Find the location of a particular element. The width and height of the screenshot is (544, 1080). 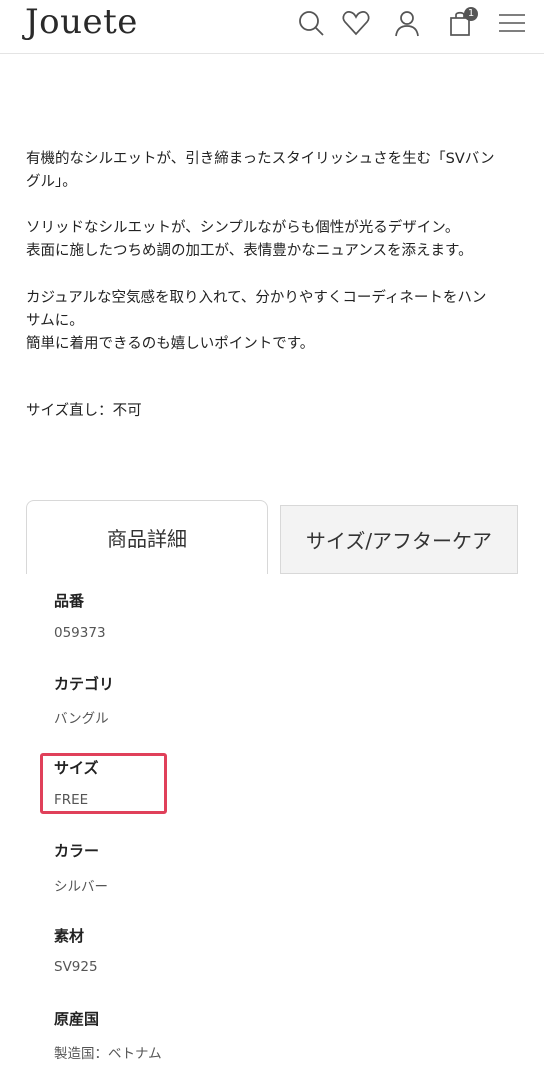

desc-line: 簡単に着用できるのも嬉しいポイントです。 is located at coordinates (170, 344).